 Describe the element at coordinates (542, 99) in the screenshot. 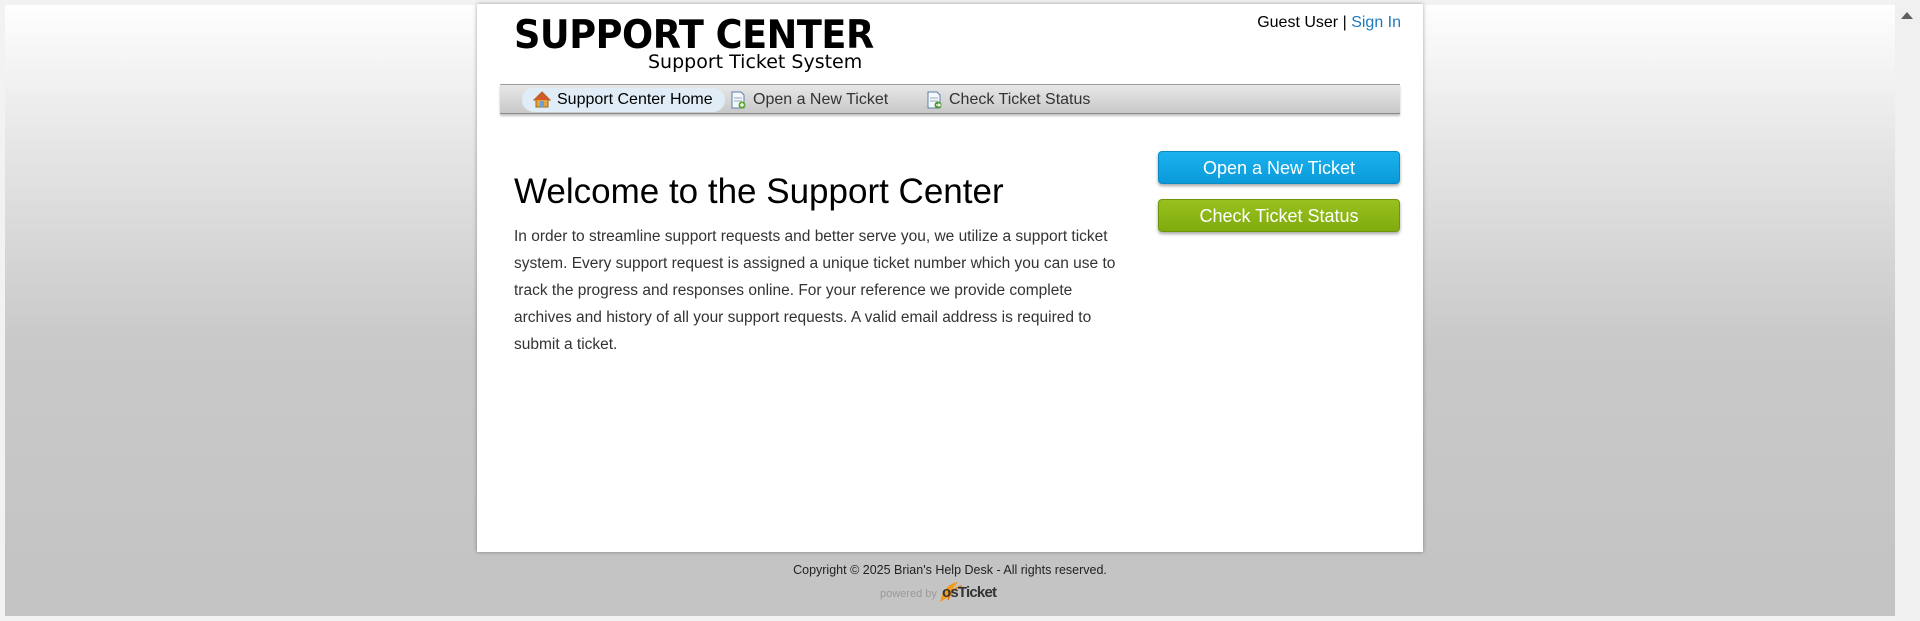

I see `home-icon` at that location.